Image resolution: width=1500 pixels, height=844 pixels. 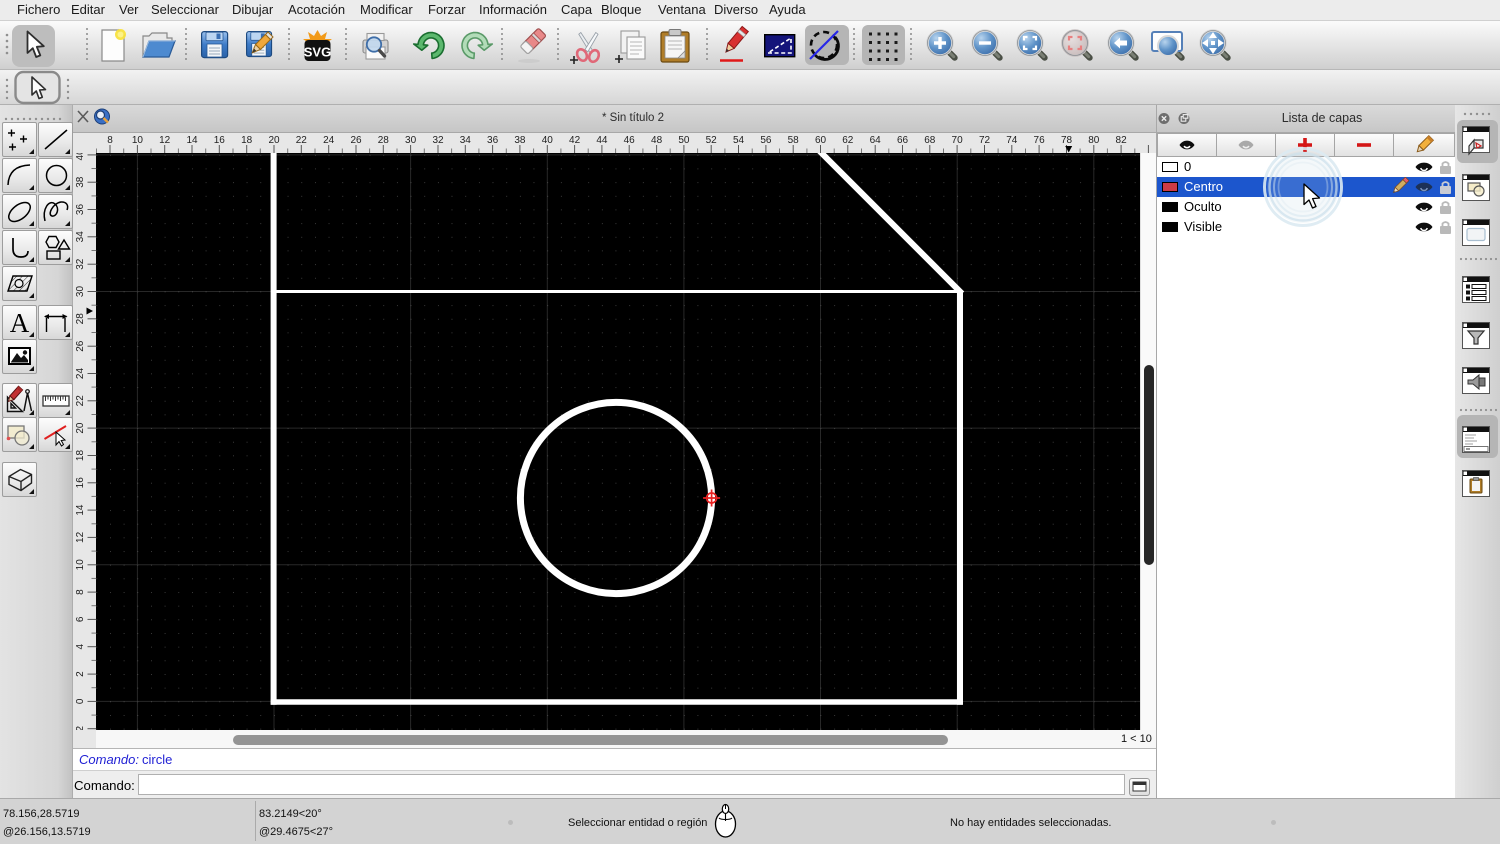 I want to click on svg-text: 78, so click(x=1067, y=140).